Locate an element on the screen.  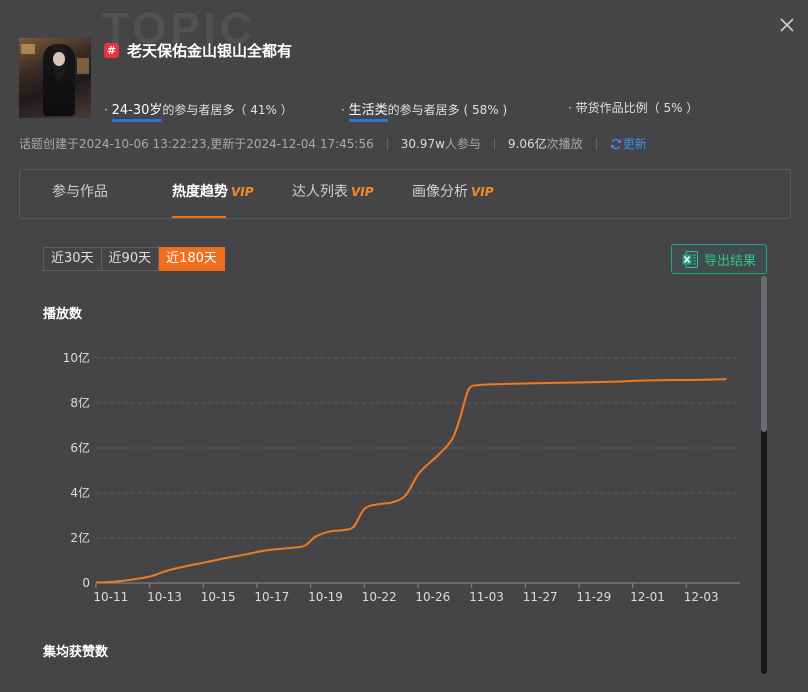
plays-count: 9.06亿次播放 is located at coordinates (545, 144).